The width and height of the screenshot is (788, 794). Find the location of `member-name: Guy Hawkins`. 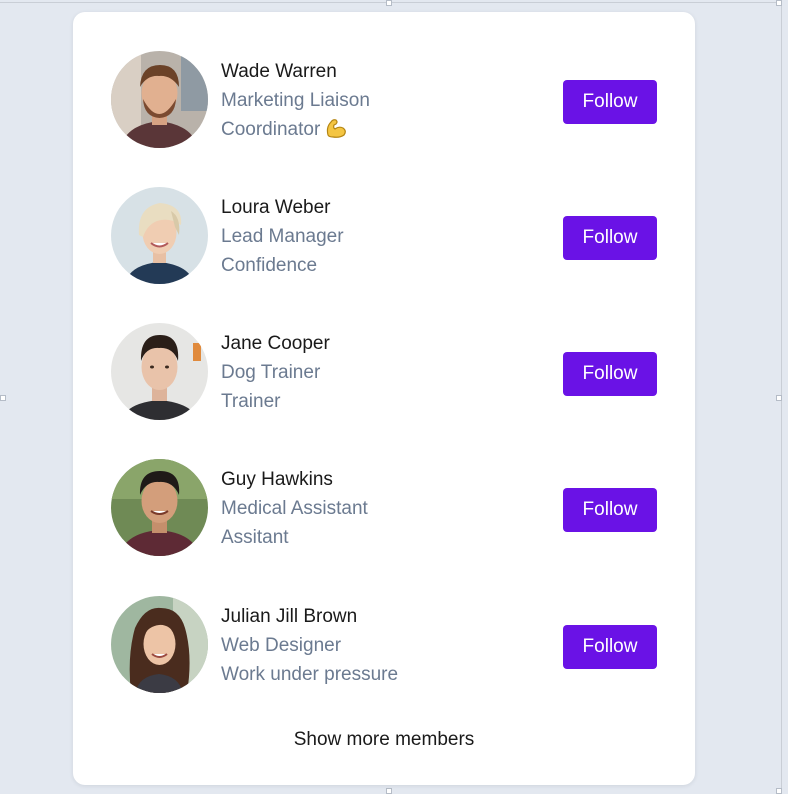

member-name: Guy Hawkins is located at coordinates (277, 479).